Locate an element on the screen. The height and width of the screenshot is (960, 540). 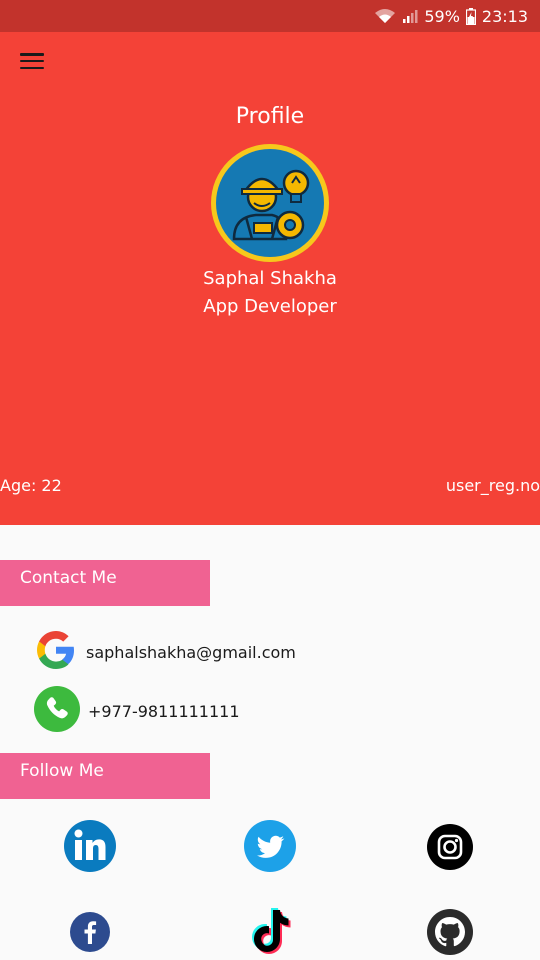
status-bar: 59% 23:13 is located at coordinates (270, 16).